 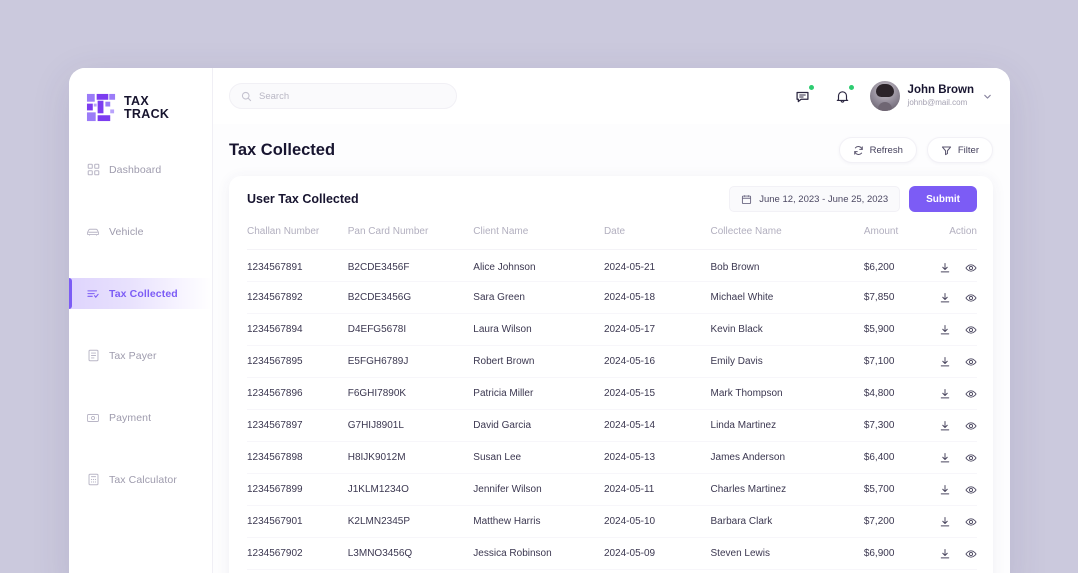 I want to click on cell-pan-card-number: L3MNO3456Q, so click(x=410, y=553).